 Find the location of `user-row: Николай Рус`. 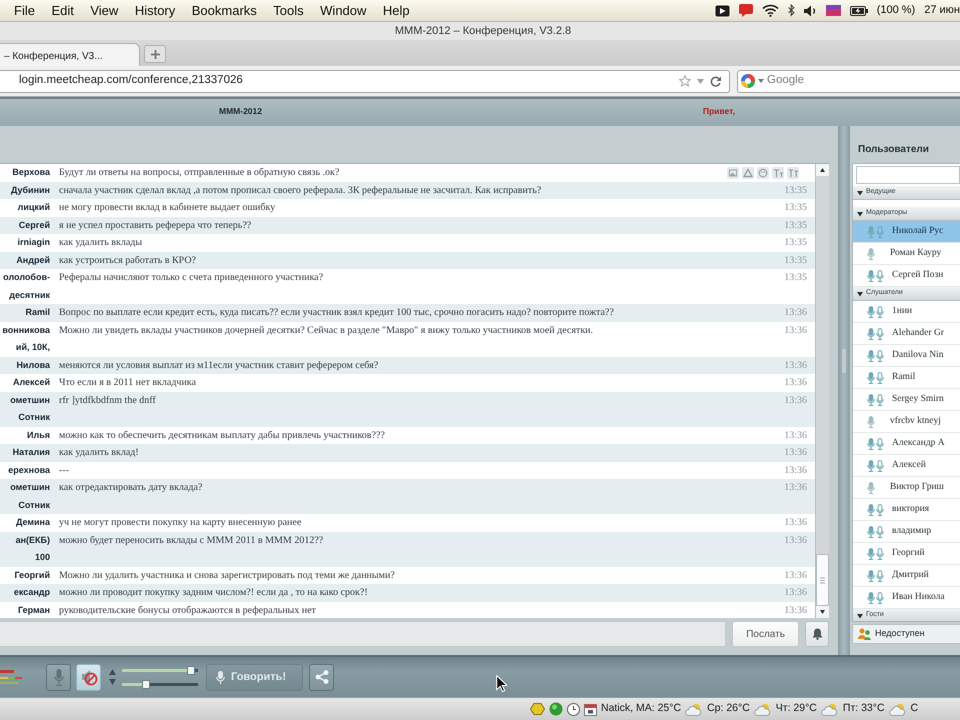

user-row: Николай Рус is located at coordinates (906, 232).